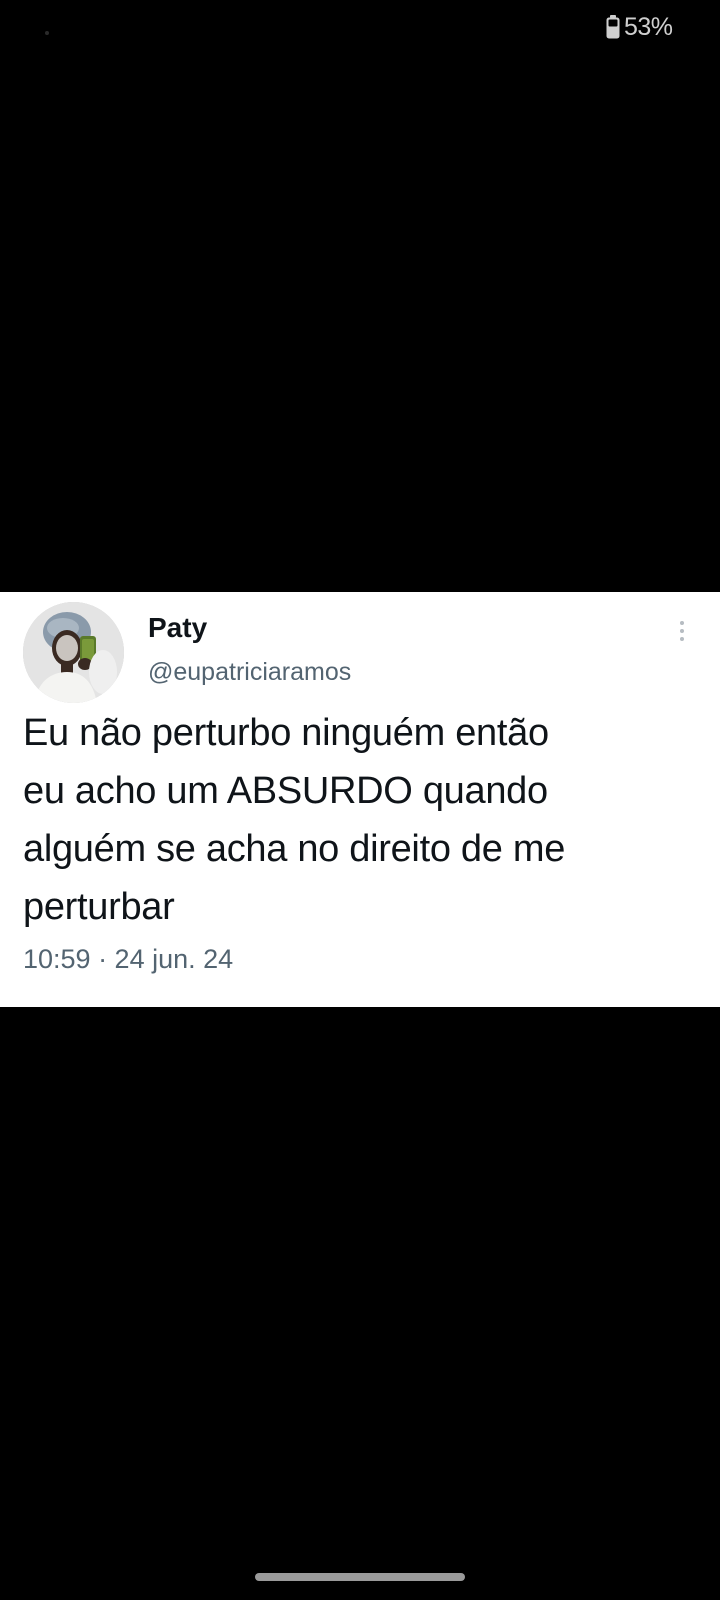  Describe the element at coordinates (249, 672) in the screenshot. I see `author-handle: @eupatriciaramos` at that location.